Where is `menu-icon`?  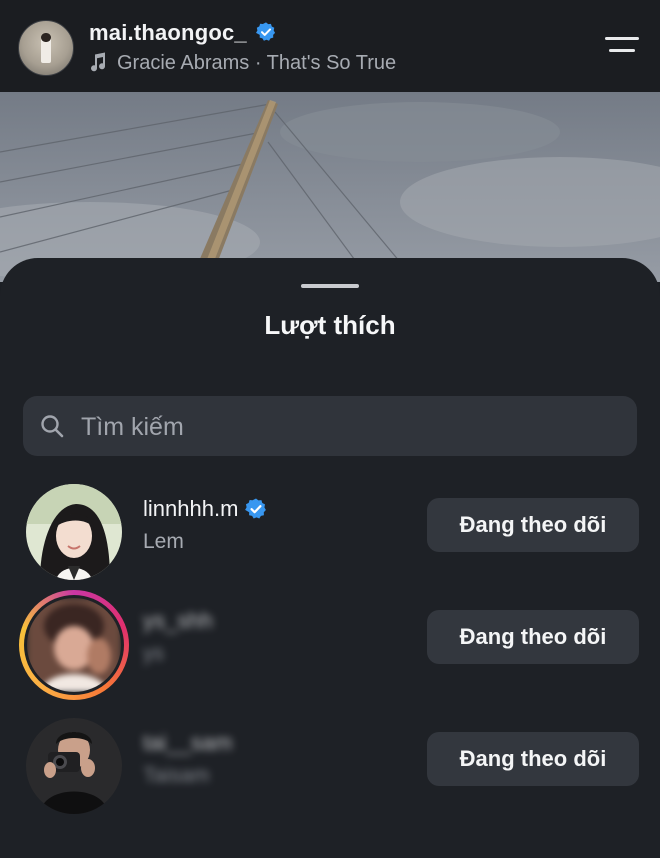
menu-icon is located at coordinates (622, 47).